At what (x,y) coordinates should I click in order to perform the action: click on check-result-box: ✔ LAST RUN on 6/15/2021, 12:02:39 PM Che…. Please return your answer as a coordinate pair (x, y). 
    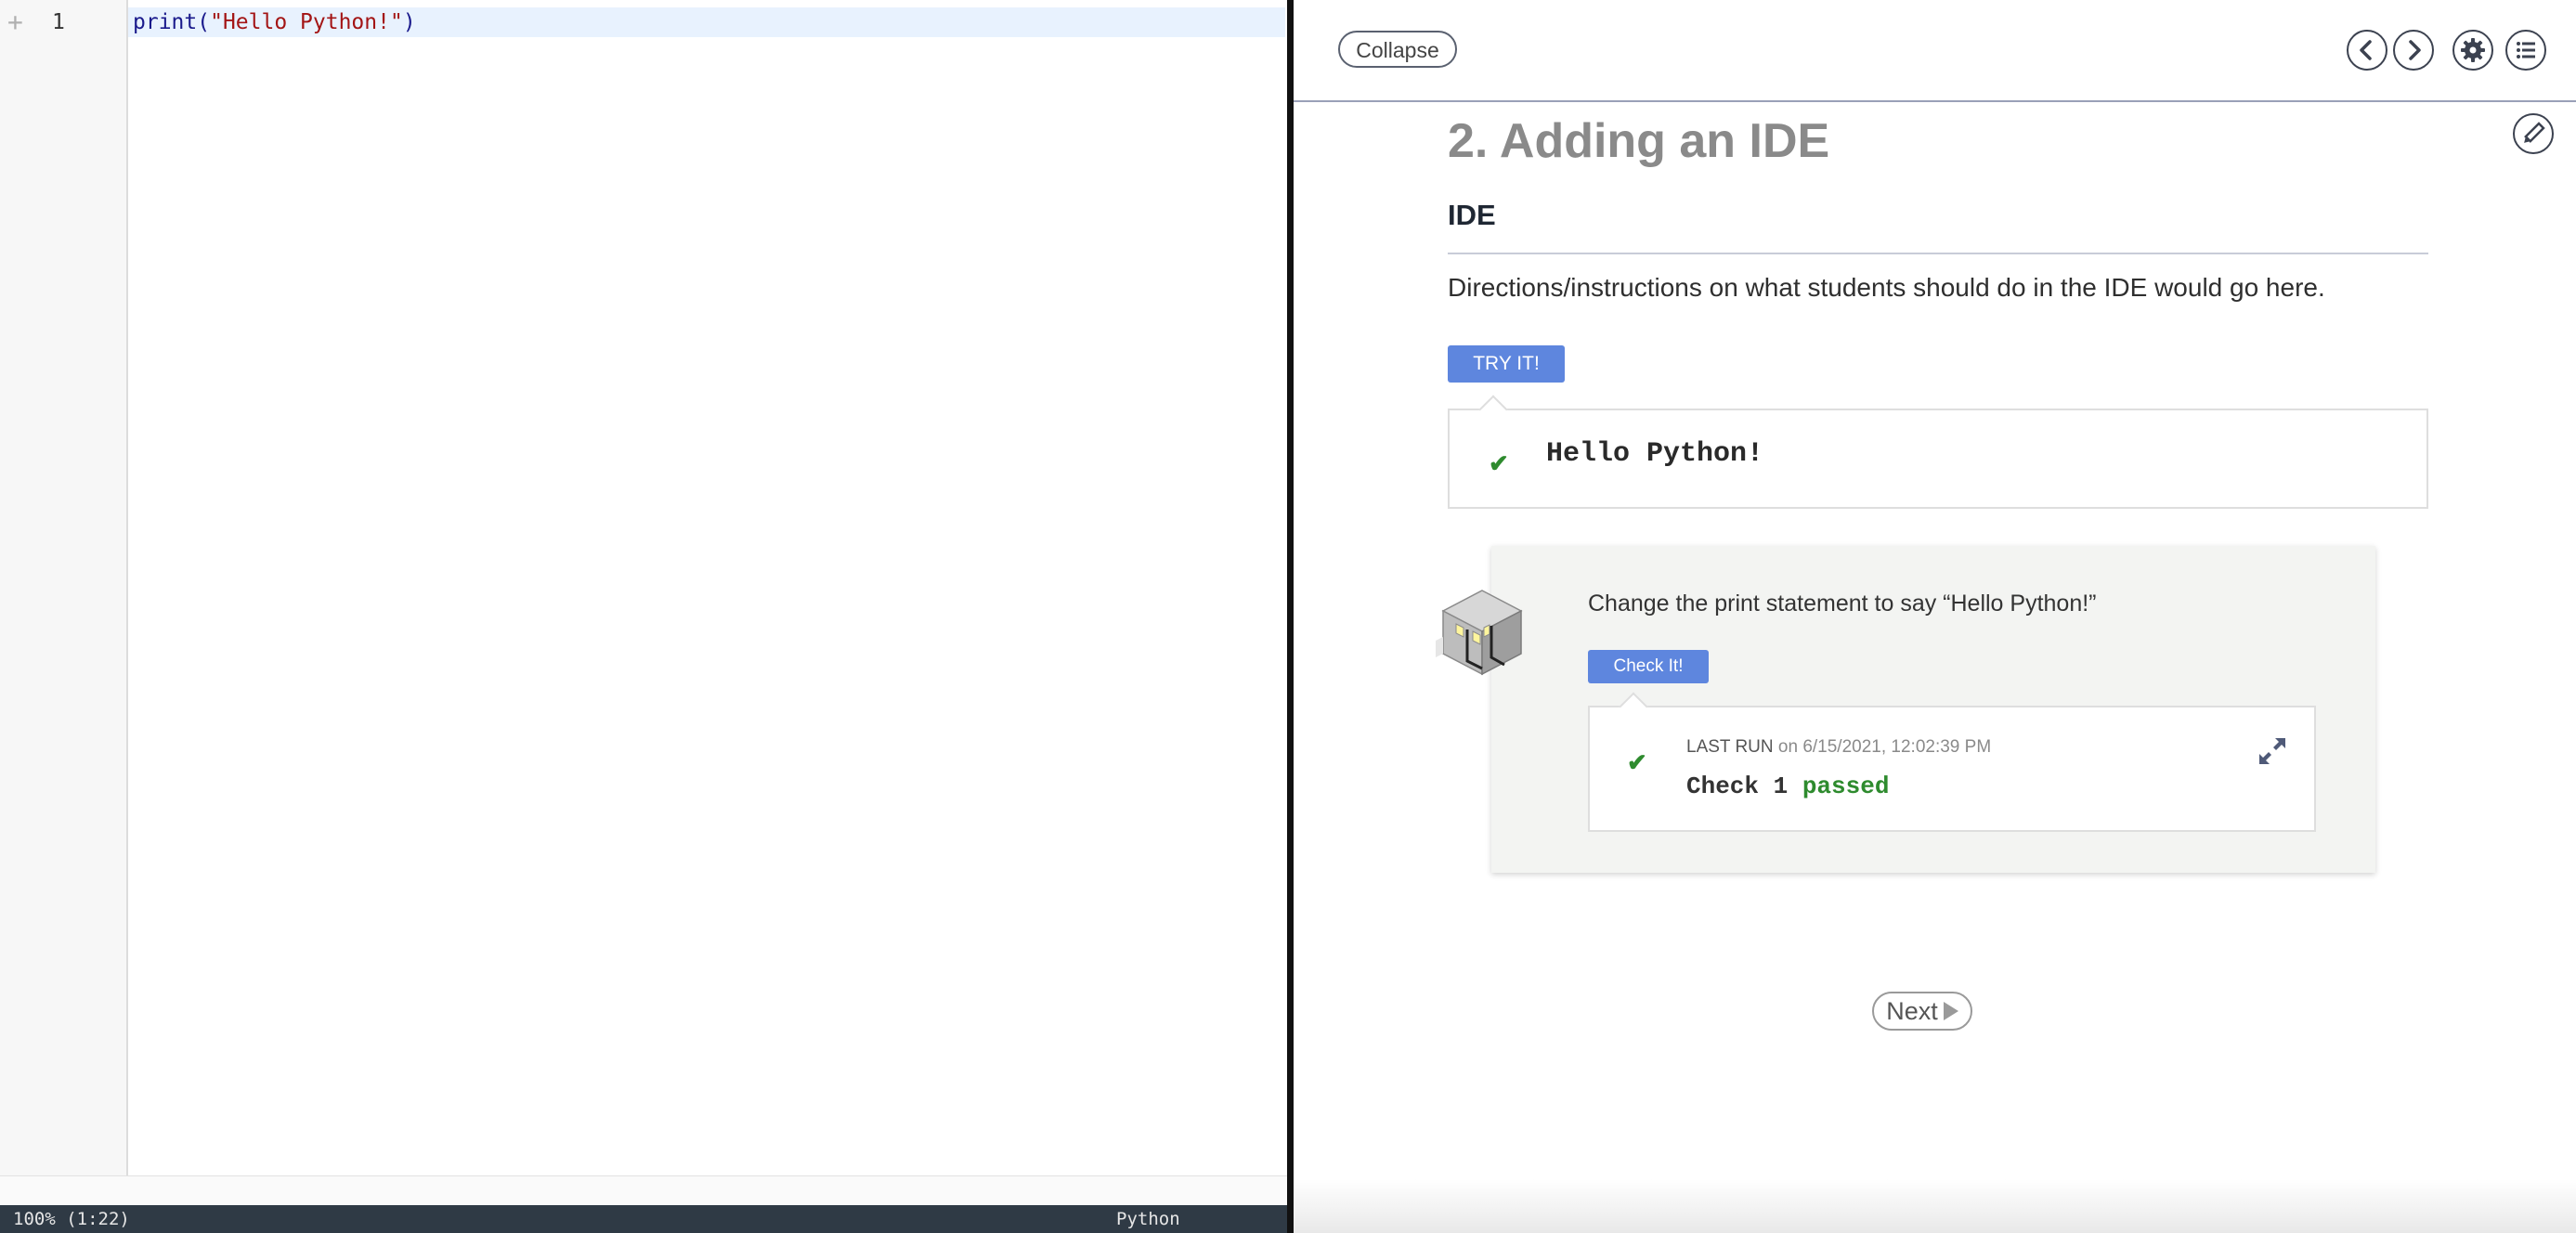
    Looking at the image, I should click on (1952, 762).